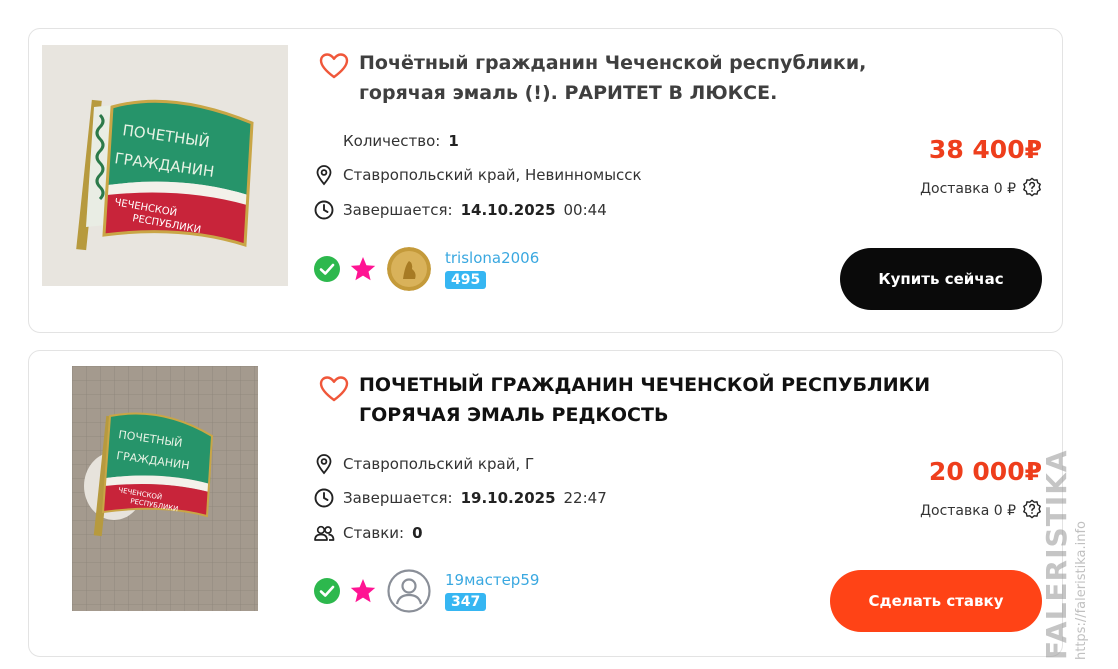 This screenshot has height=669, width=1118. I want to click on seller-block: 19мастер59 347, so click(426, 591).